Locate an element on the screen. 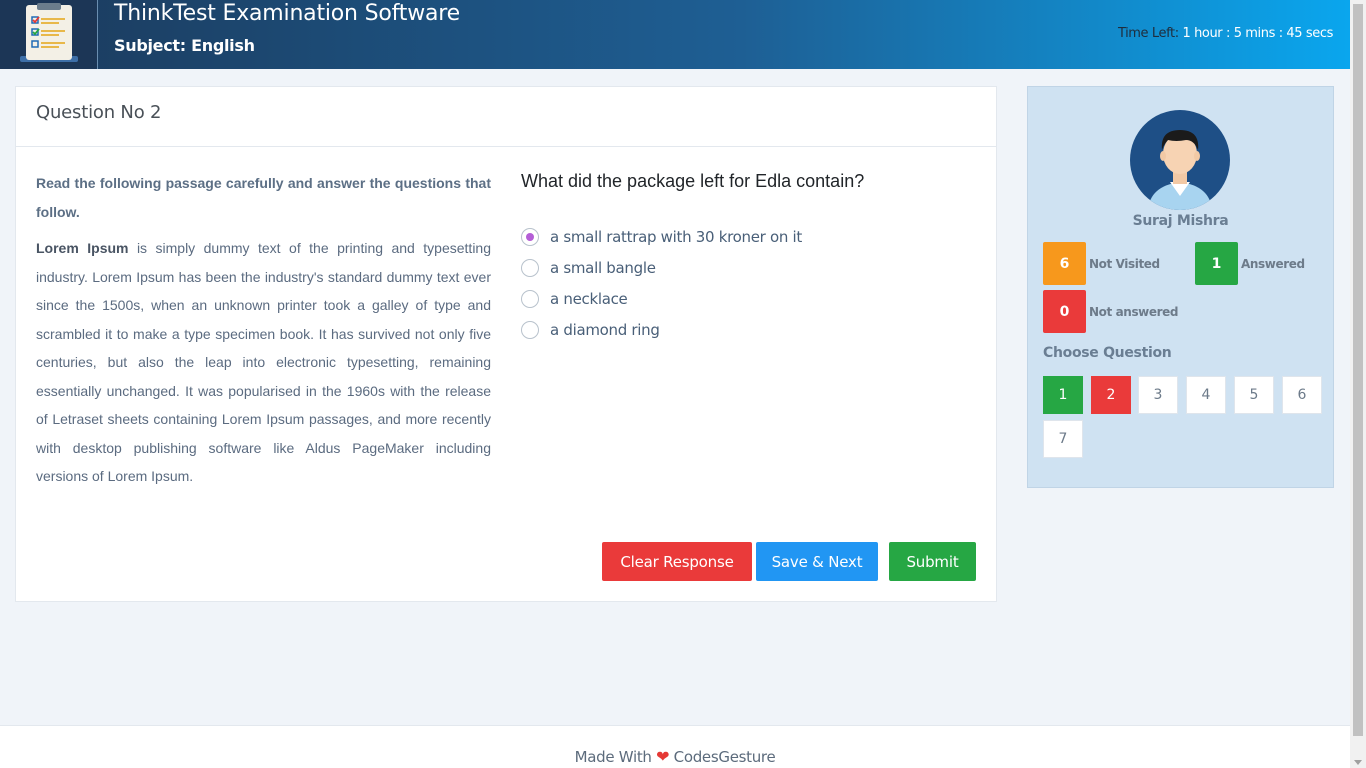 This screenshot has width=1366, height=768. not-visited-label: Not Visited is located at coordinates (1124, 263).